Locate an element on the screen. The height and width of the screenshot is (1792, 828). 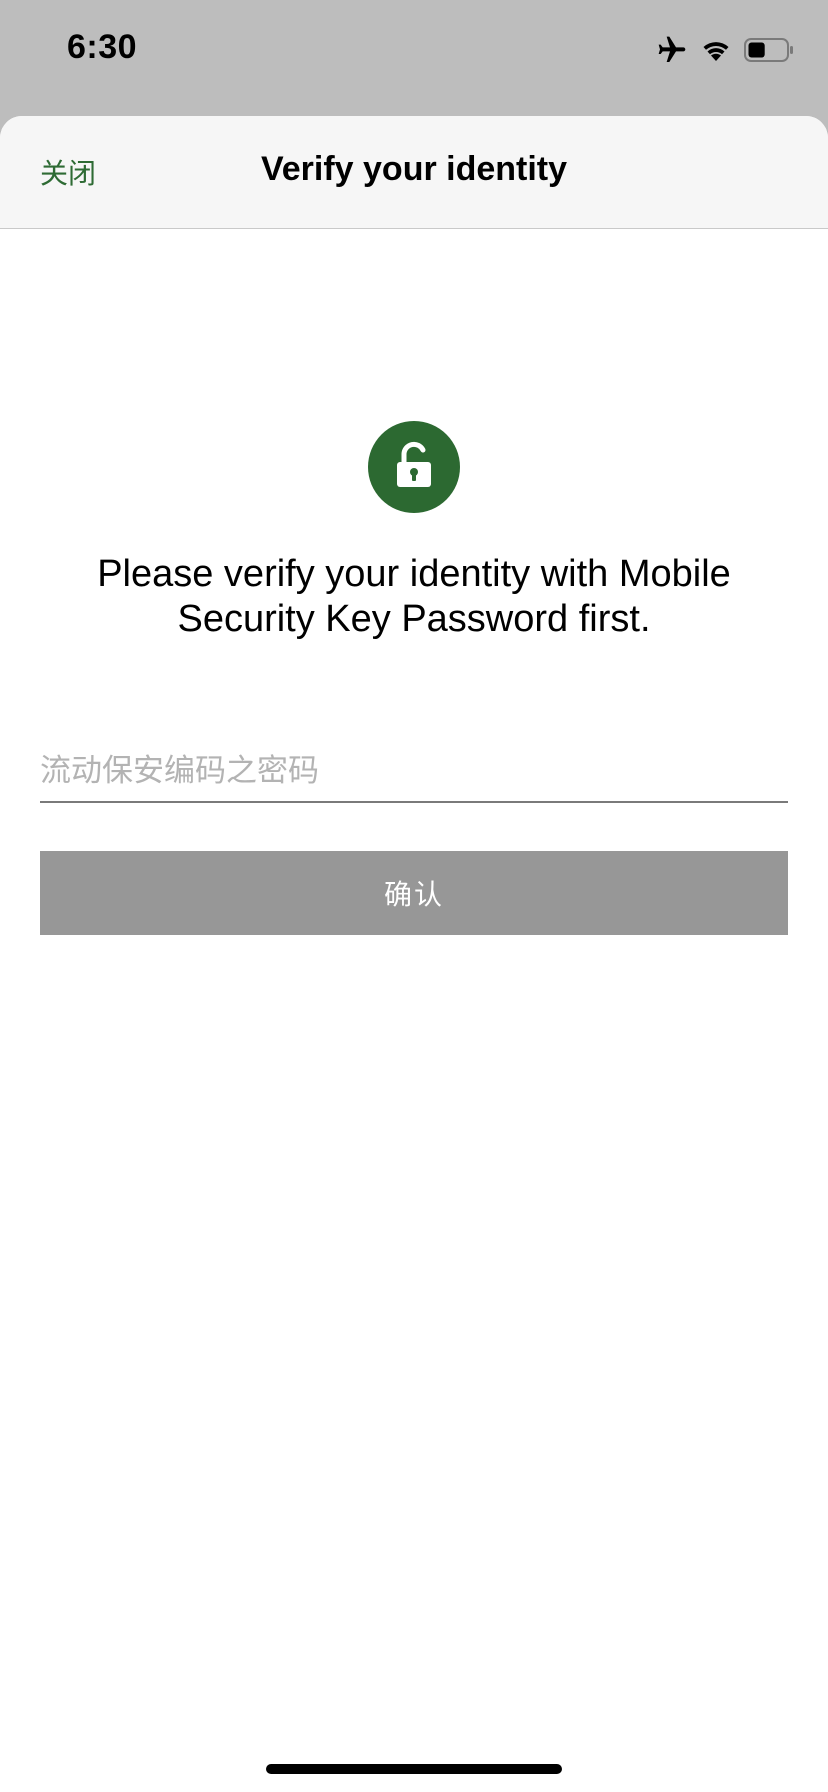
battery-icon is located at coordinates (769, 50).